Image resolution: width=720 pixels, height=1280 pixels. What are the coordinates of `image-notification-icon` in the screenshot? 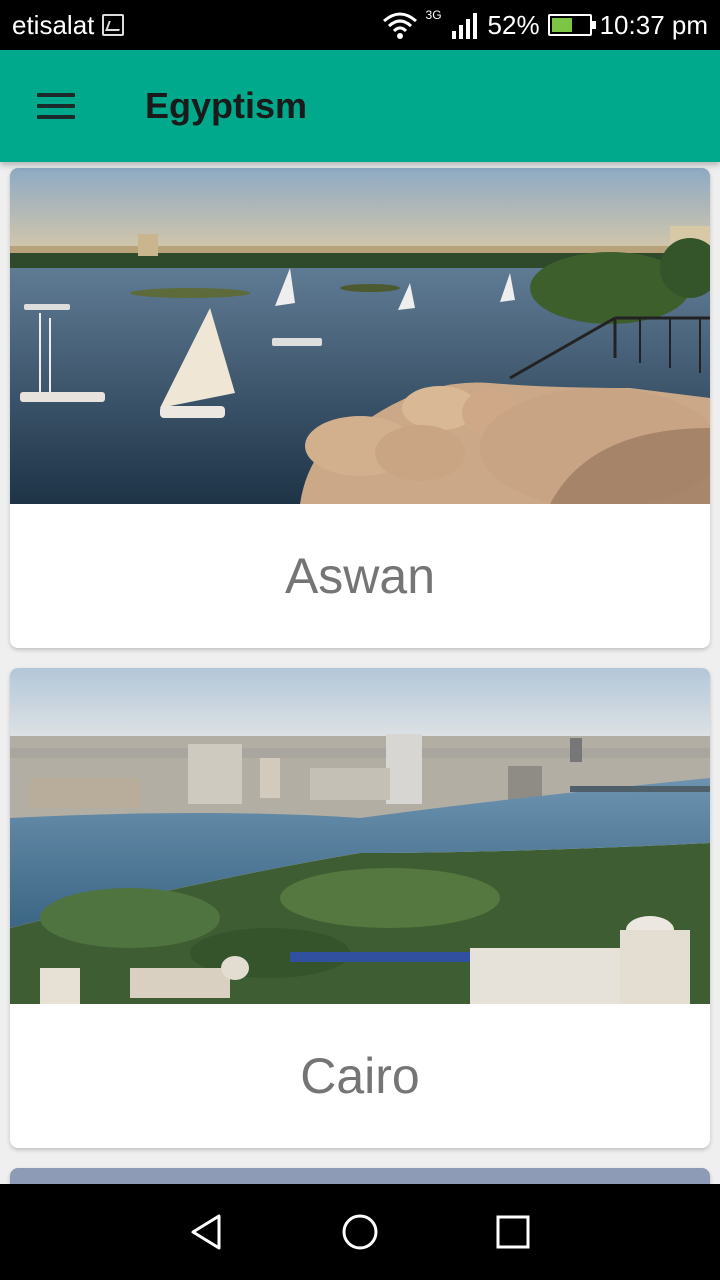 It's located at (113, 25).